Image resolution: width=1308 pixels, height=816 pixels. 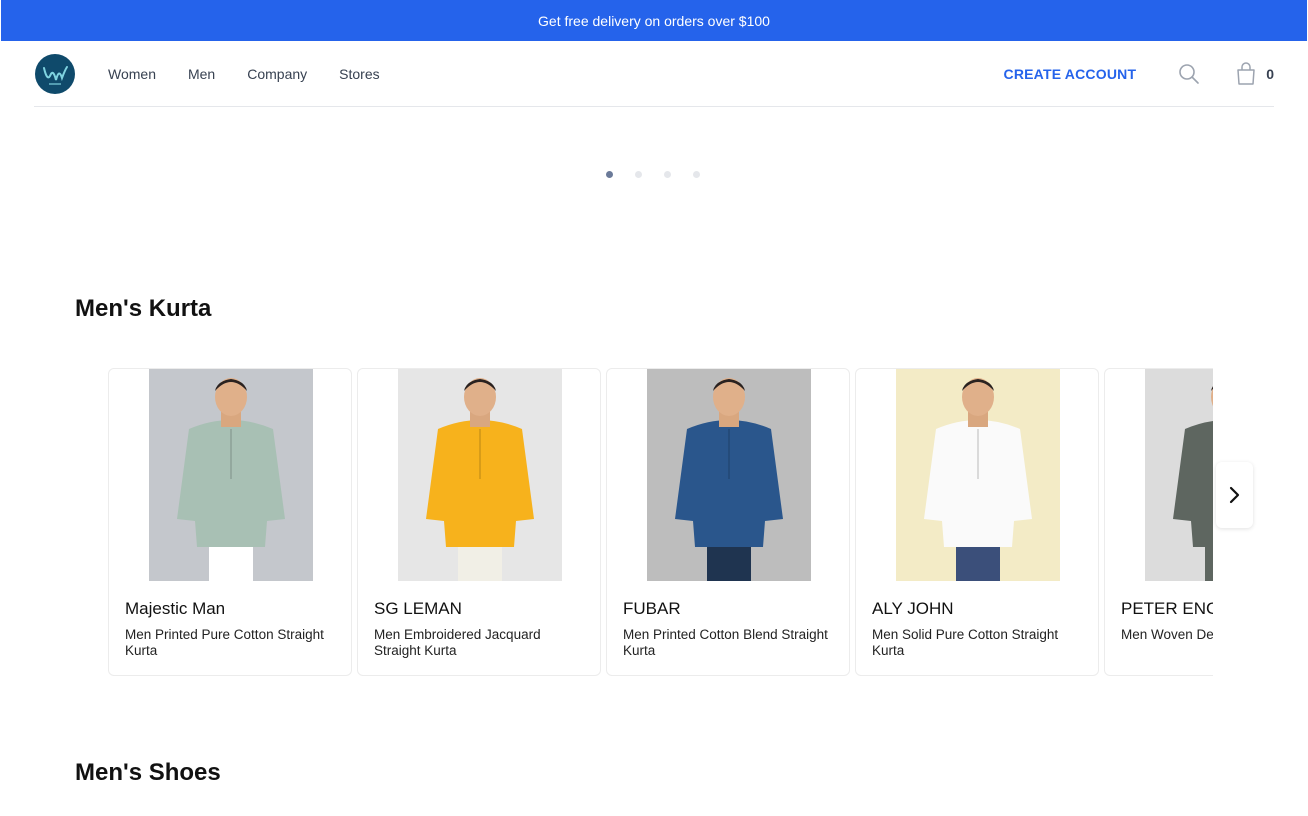 I want to click on logo, so click(x=55, y=73).